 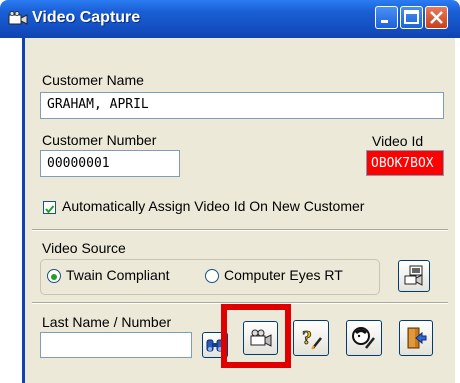 I want to click on maximize-button, so click(x=411, y=17).